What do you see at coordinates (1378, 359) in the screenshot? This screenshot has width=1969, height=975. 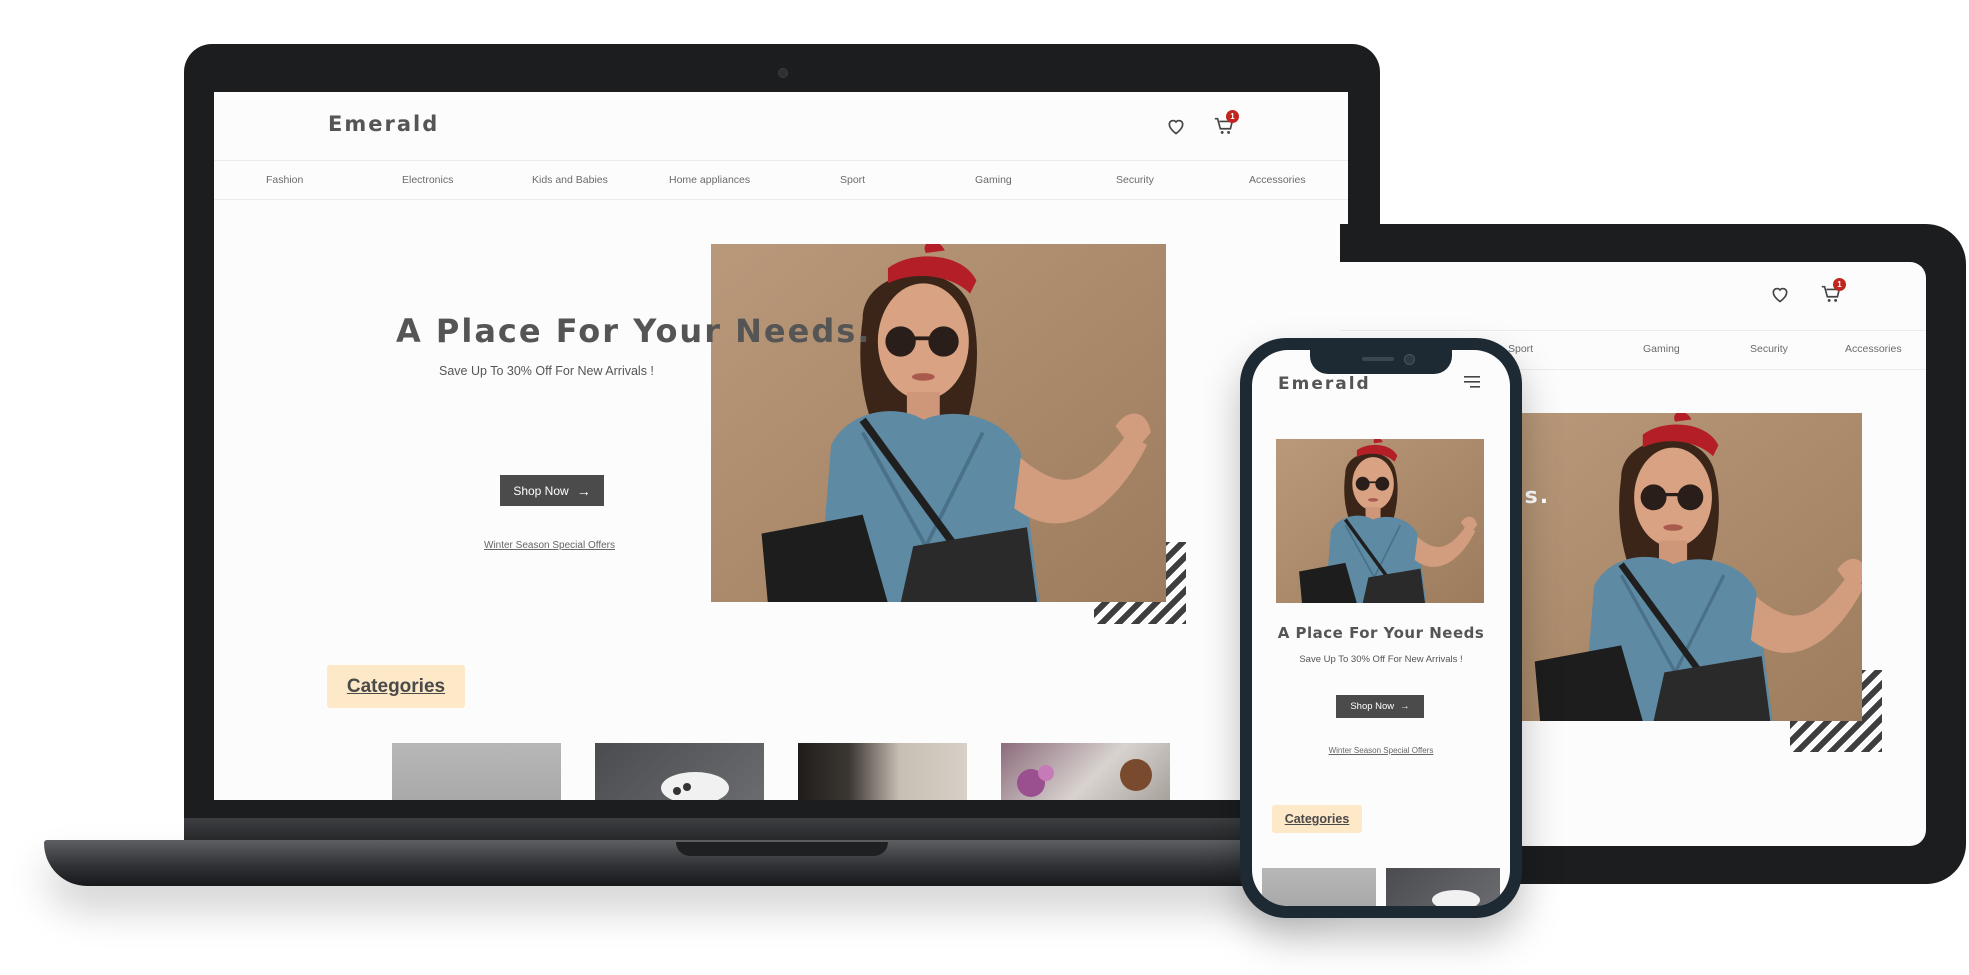 I see `phone-speaker` at bounding box center [1378, 359].